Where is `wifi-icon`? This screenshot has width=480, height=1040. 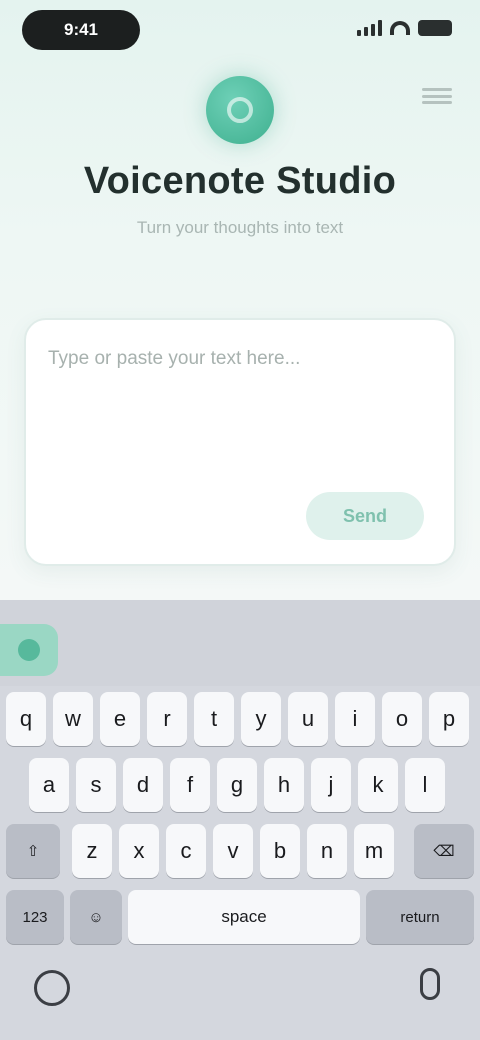 wifi-icon is located at coordinates (400, 28).